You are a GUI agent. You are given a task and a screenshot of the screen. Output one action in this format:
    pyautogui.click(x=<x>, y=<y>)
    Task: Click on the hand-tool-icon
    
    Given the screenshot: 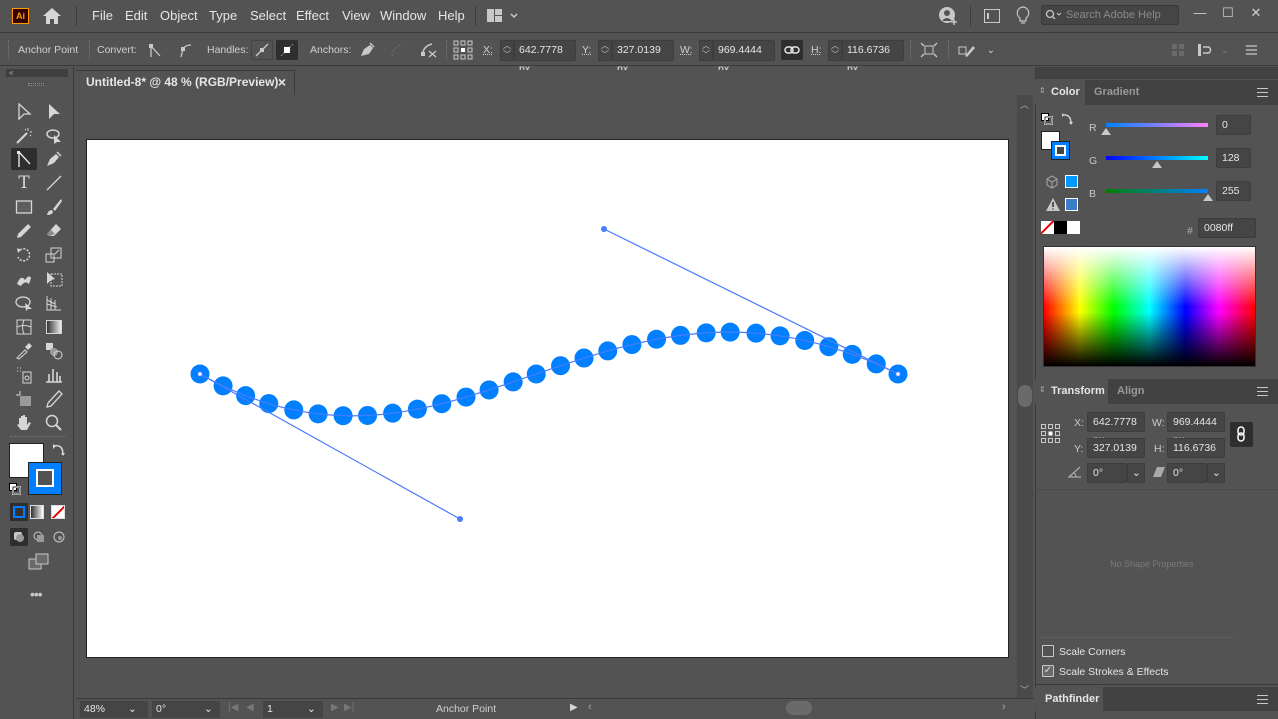 What is the action you would take?
    pyautogui.click(x=24, y=423)
    